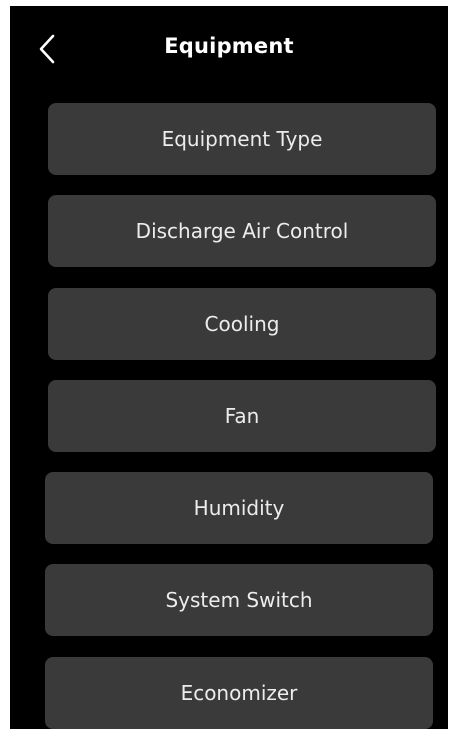  What do you see at coordinates (239, 600) in the screenshot?
I see `system-switch-button: System Switch` at bounding box center [239, 600].